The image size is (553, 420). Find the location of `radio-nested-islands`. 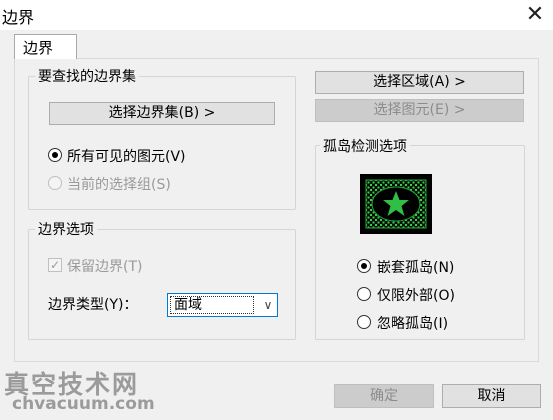

radio-nested-islands is located at coordinates (364, 266).